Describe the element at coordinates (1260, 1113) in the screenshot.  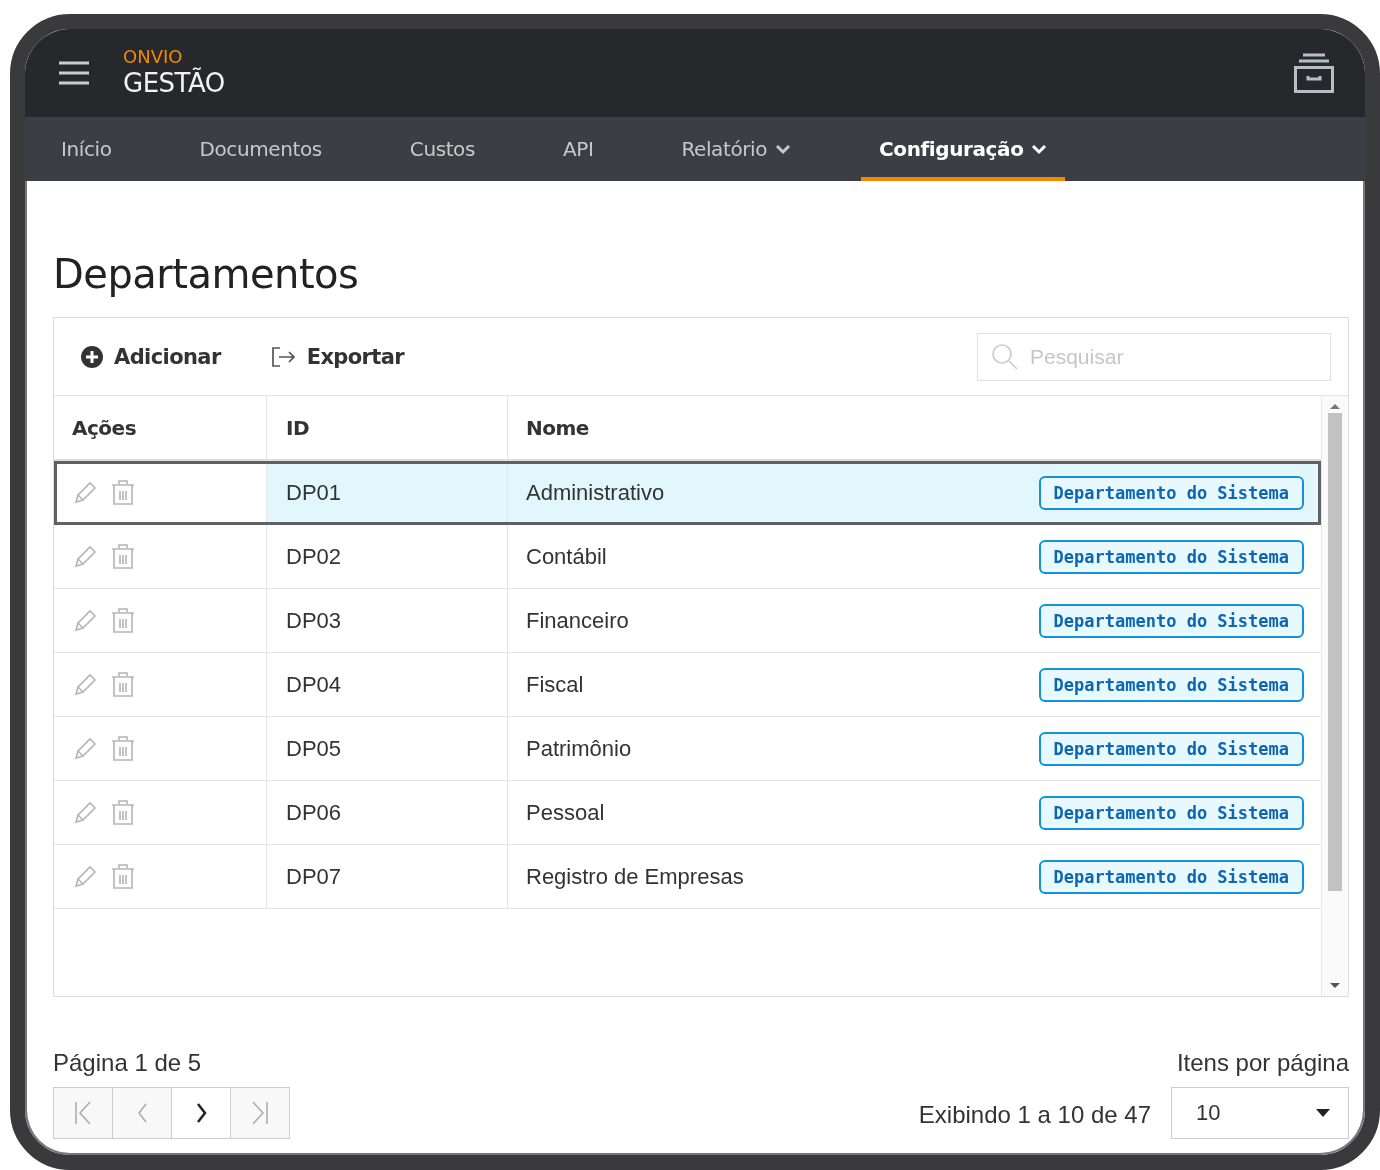
I see `per-page-select: 10` at that location.